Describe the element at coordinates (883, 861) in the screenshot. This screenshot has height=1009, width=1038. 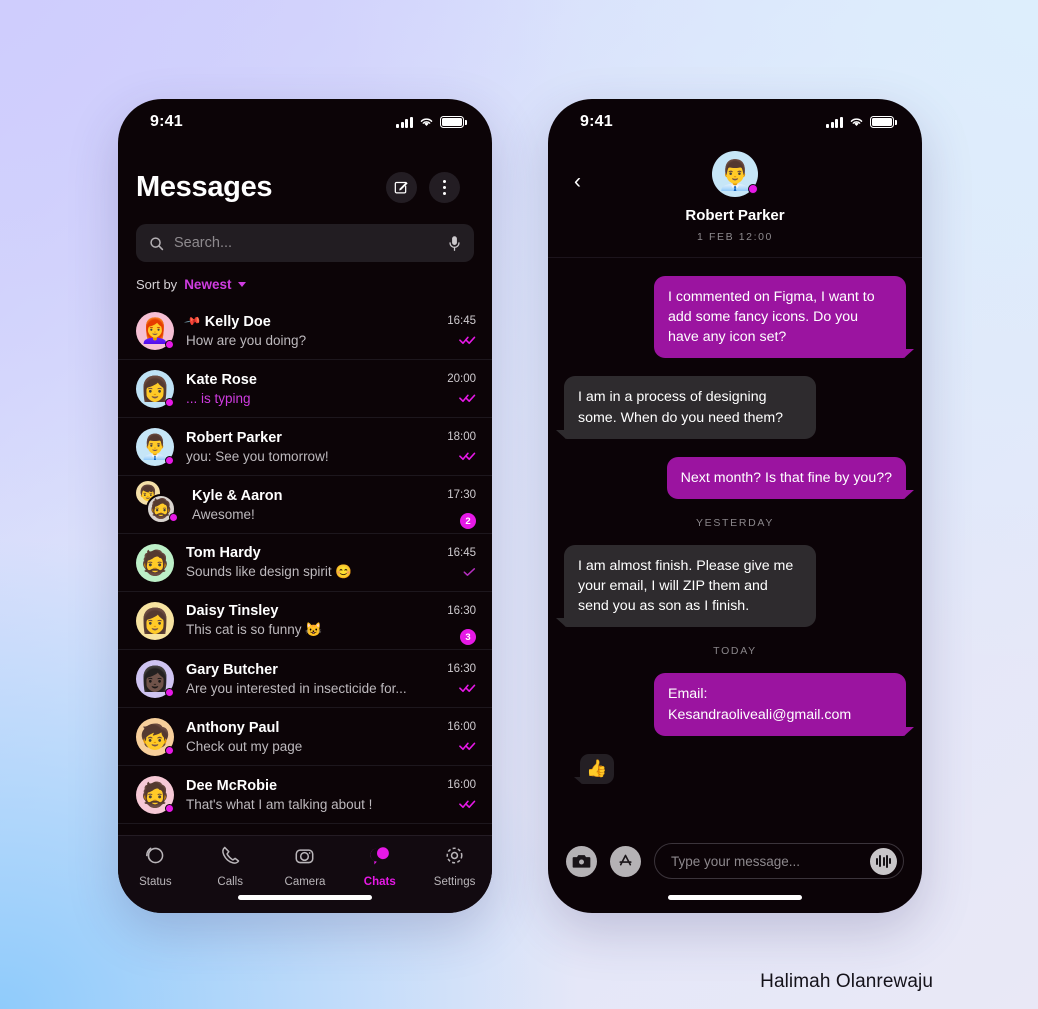
I see `voice-waveform-icon` at that location.